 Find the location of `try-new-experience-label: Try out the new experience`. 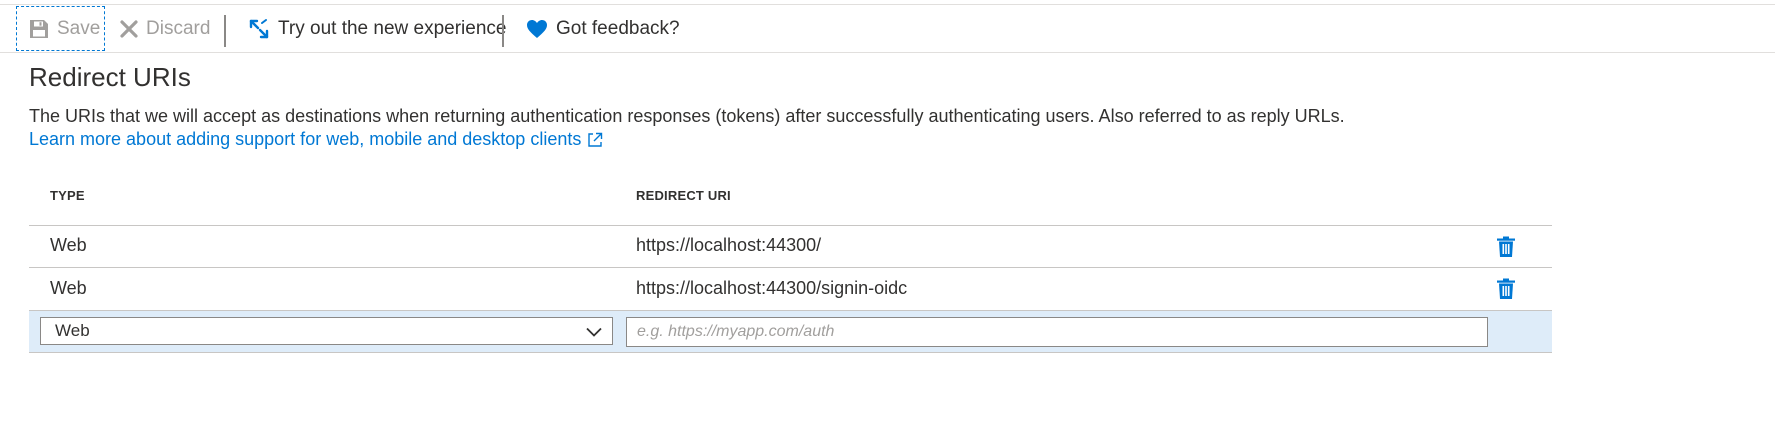

try-new-experience-label: Try out the new experience is located at coordinates (392, 28).